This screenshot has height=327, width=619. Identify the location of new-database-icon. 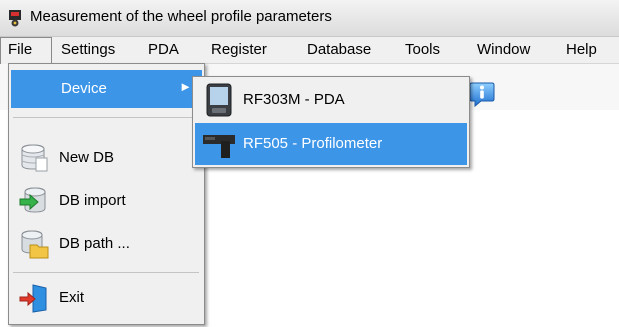
(34, 158).